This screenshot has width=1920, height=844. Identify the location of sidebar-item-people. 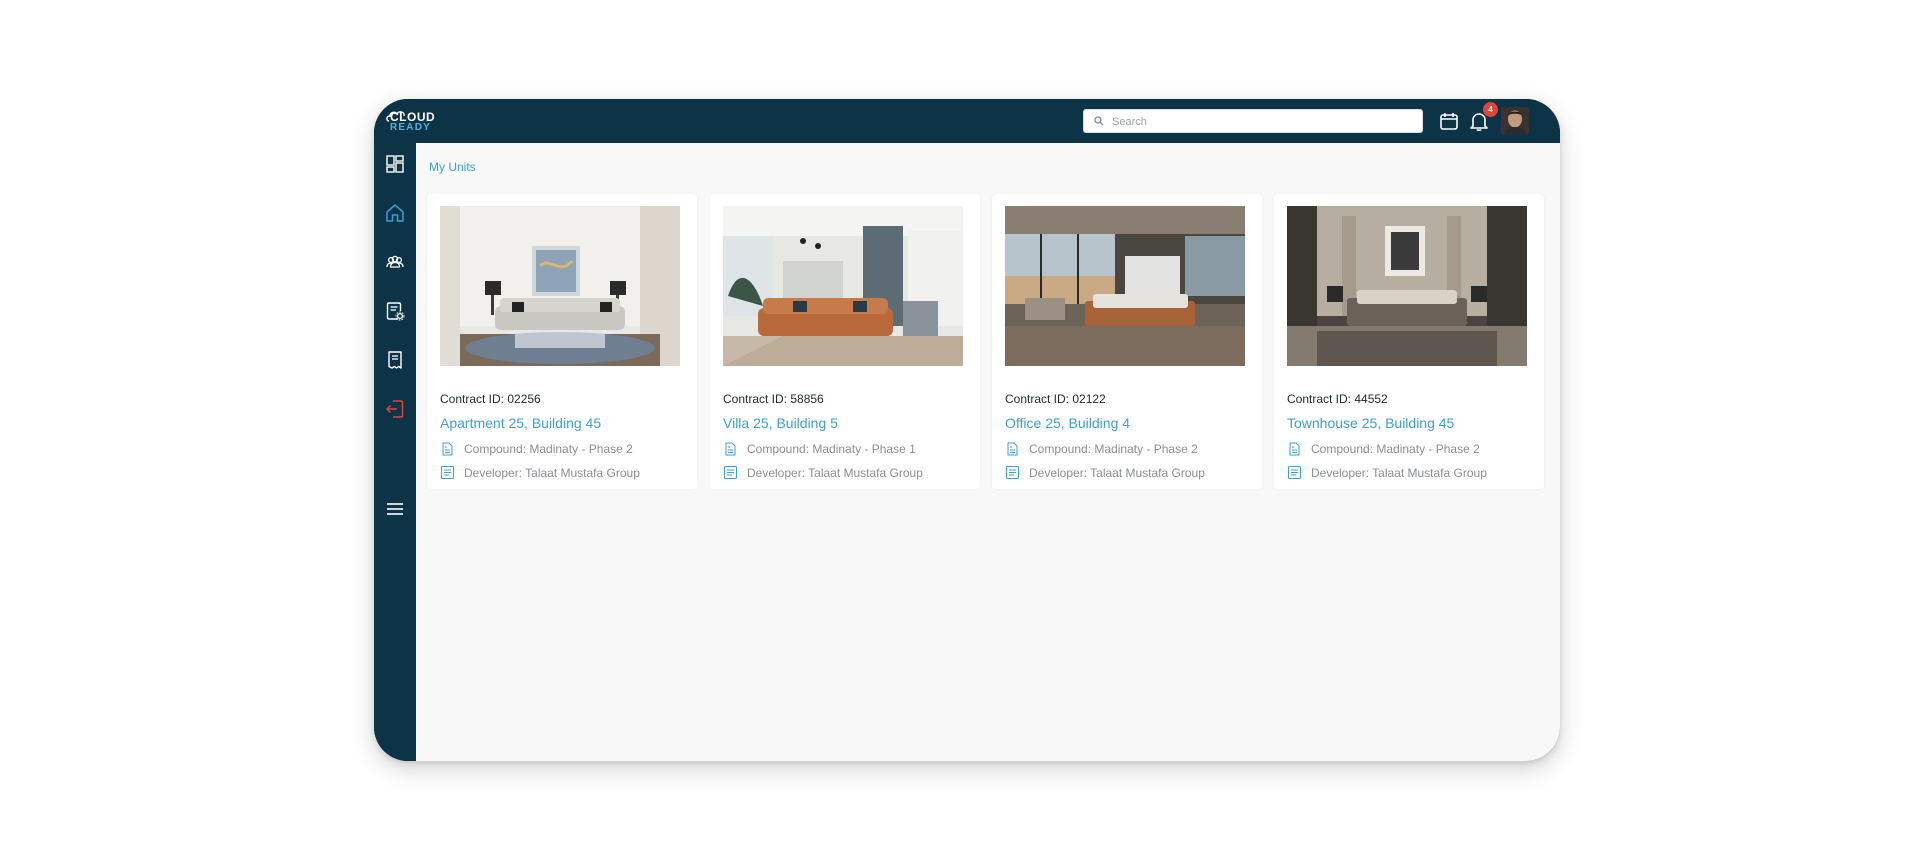
(395, 262).